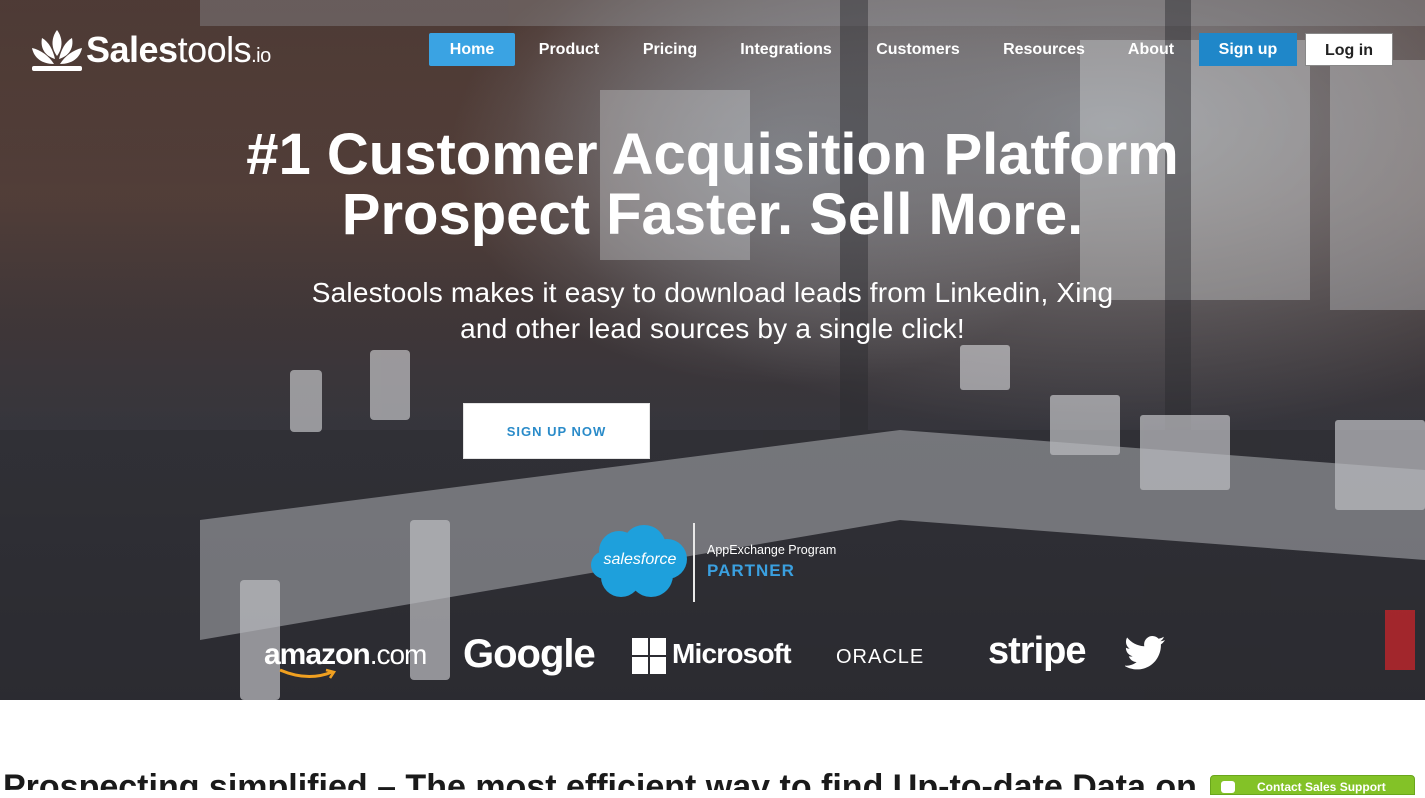 The image size is (1425, 798). What do you see at coordinates (712, 214) in the screenshot?
I see `hero-headline-2: Prospect Faster. Sell More.` at bounding box center [712, 214].